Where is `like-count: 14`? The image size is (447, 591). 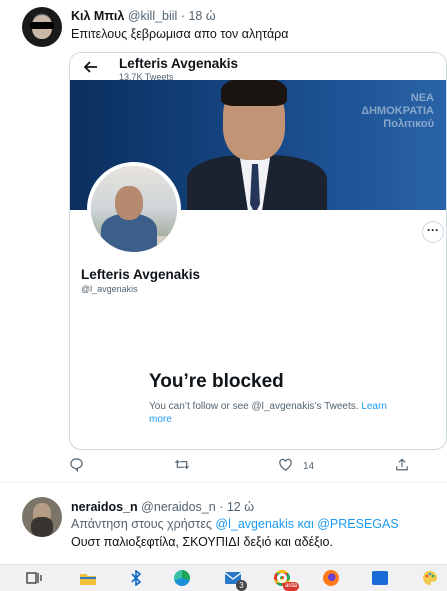 like-count: 14 is located at coordinates (309, 466).